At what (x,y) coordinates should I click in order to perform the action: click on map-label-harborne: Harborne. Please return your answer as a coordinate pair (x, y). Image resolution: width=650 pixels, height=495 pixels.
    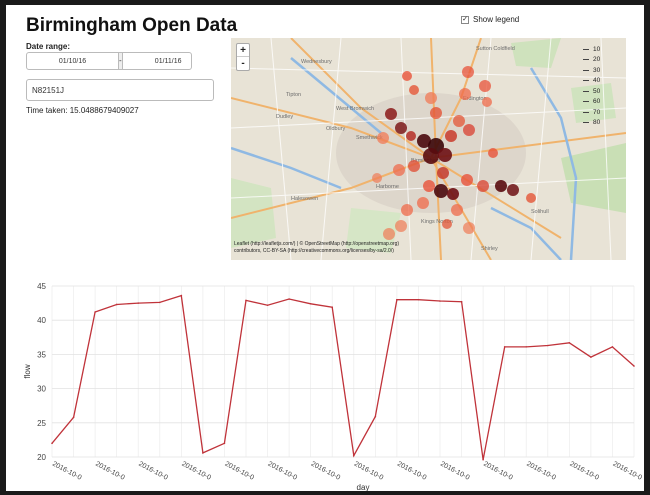
    Looking at the image, I should click on (387, 187).